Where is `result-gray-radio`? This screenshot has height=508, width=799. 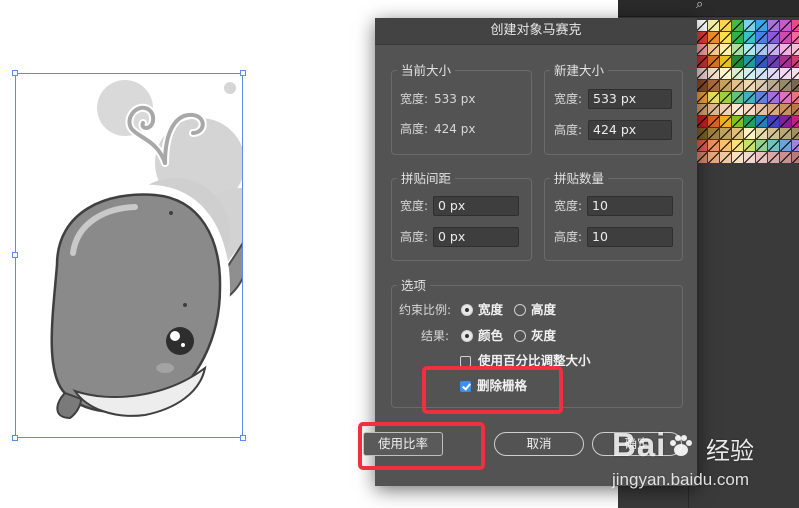
result-gray-radio is located at coordinates (520, 336).